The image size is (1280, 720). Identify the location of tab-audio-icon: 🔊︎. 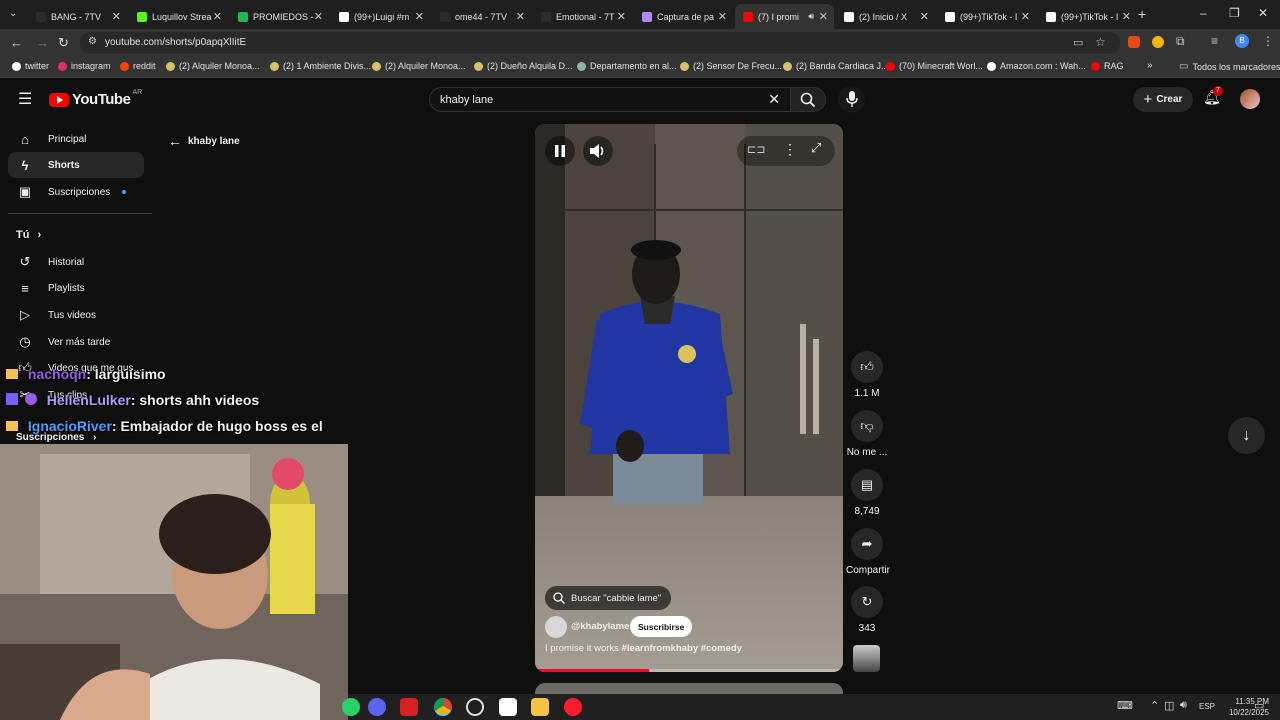
(811, 16).